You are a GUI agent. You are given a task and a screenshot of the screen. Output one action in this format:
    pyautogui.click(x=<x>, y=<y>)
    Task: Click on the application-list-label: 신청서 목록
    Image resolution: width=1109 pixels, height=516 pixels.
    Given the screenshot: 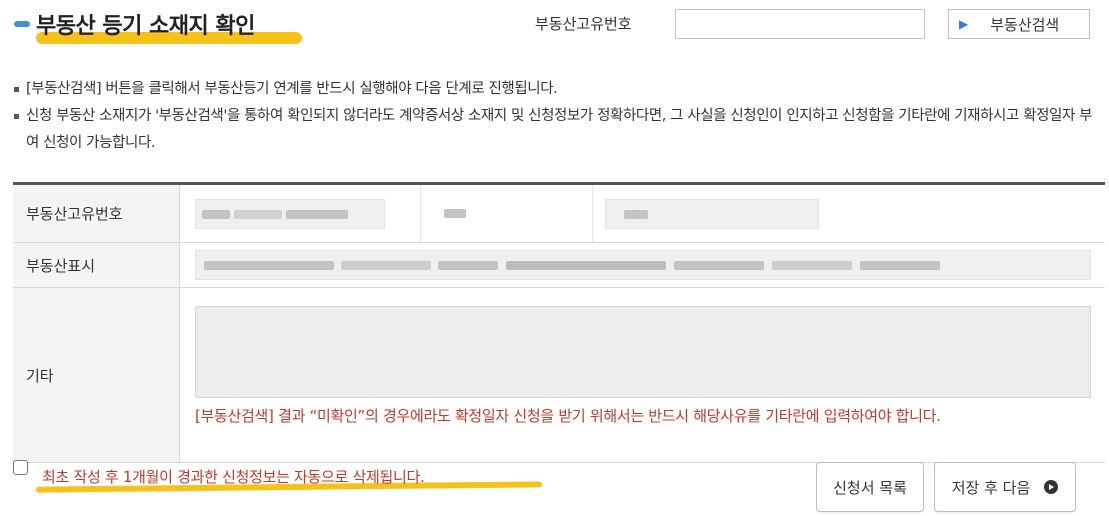 What is the action you would take?
    pyautogui.click(x=870, y=487)
    